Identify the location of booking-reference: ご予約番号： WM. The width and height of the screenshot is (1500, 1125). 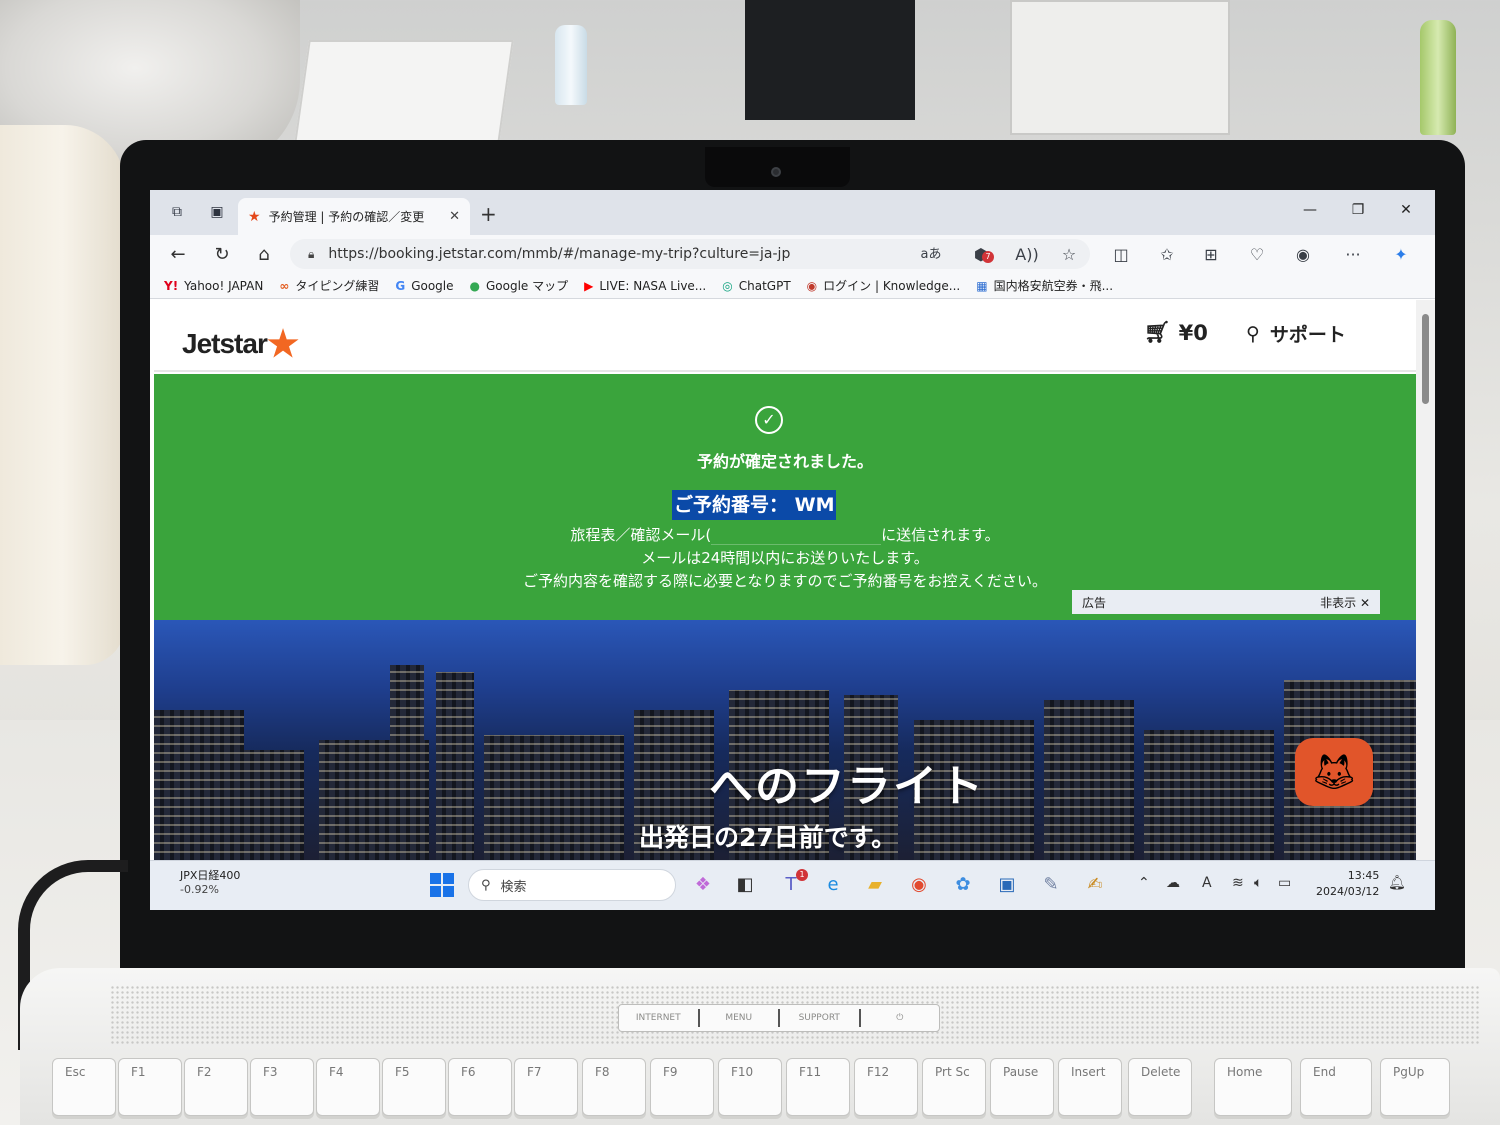
(754, 505).